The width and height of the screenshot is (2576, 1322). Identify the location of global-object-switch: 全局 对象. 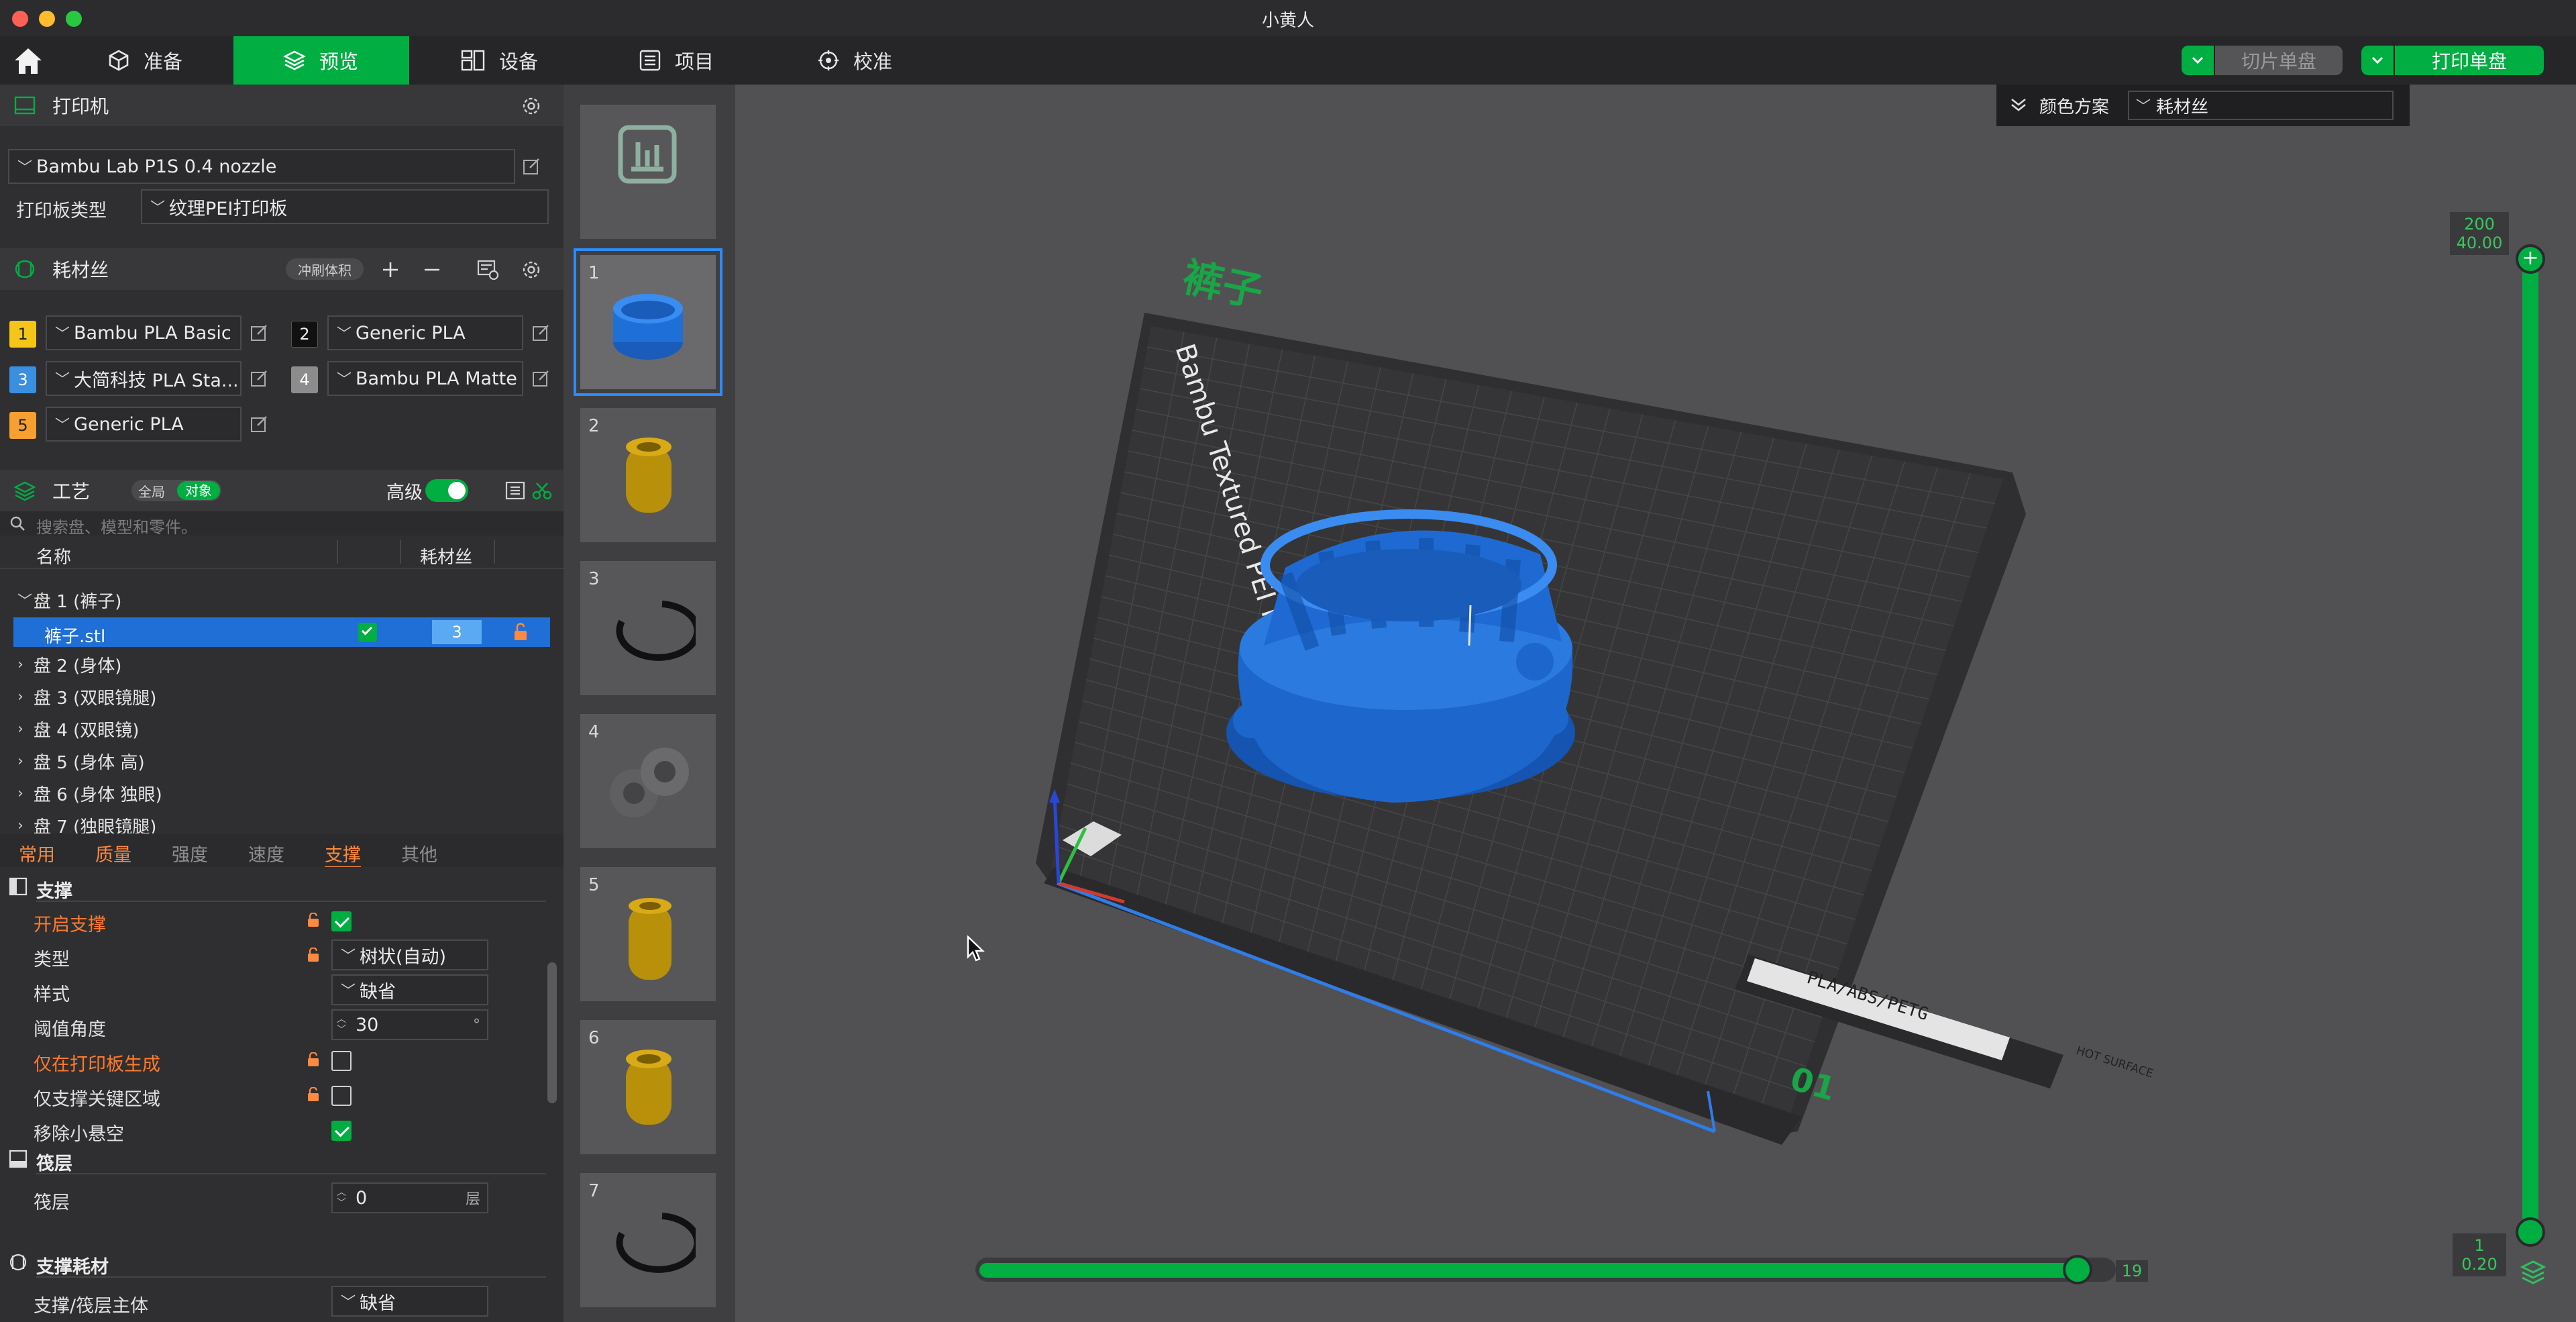
(176, 490).